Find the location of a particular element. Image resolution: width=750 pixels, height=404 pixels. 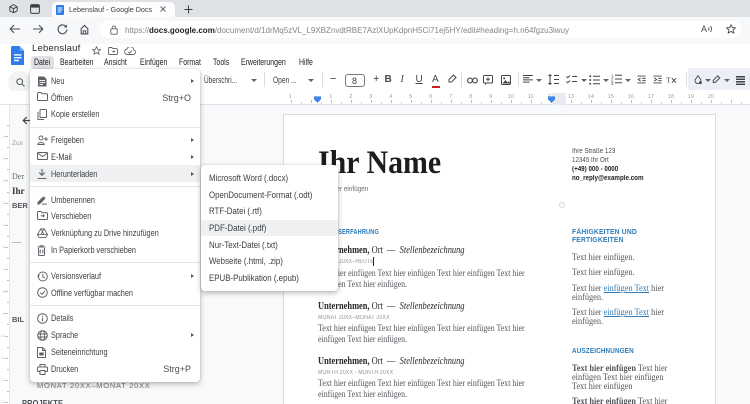

svg-text: T is located at coordinates (668, 80).